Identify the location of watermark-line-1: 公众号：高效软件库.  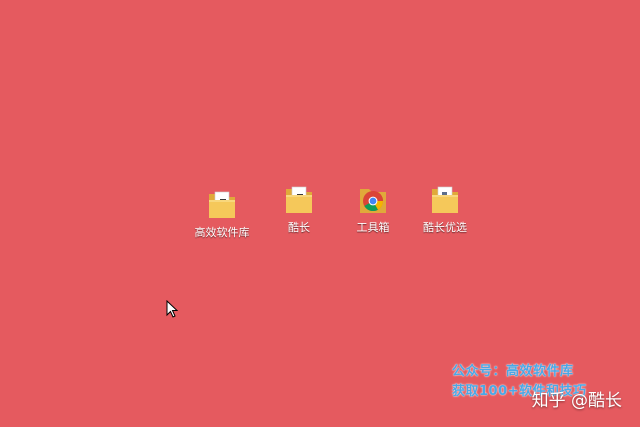
(513, 371).